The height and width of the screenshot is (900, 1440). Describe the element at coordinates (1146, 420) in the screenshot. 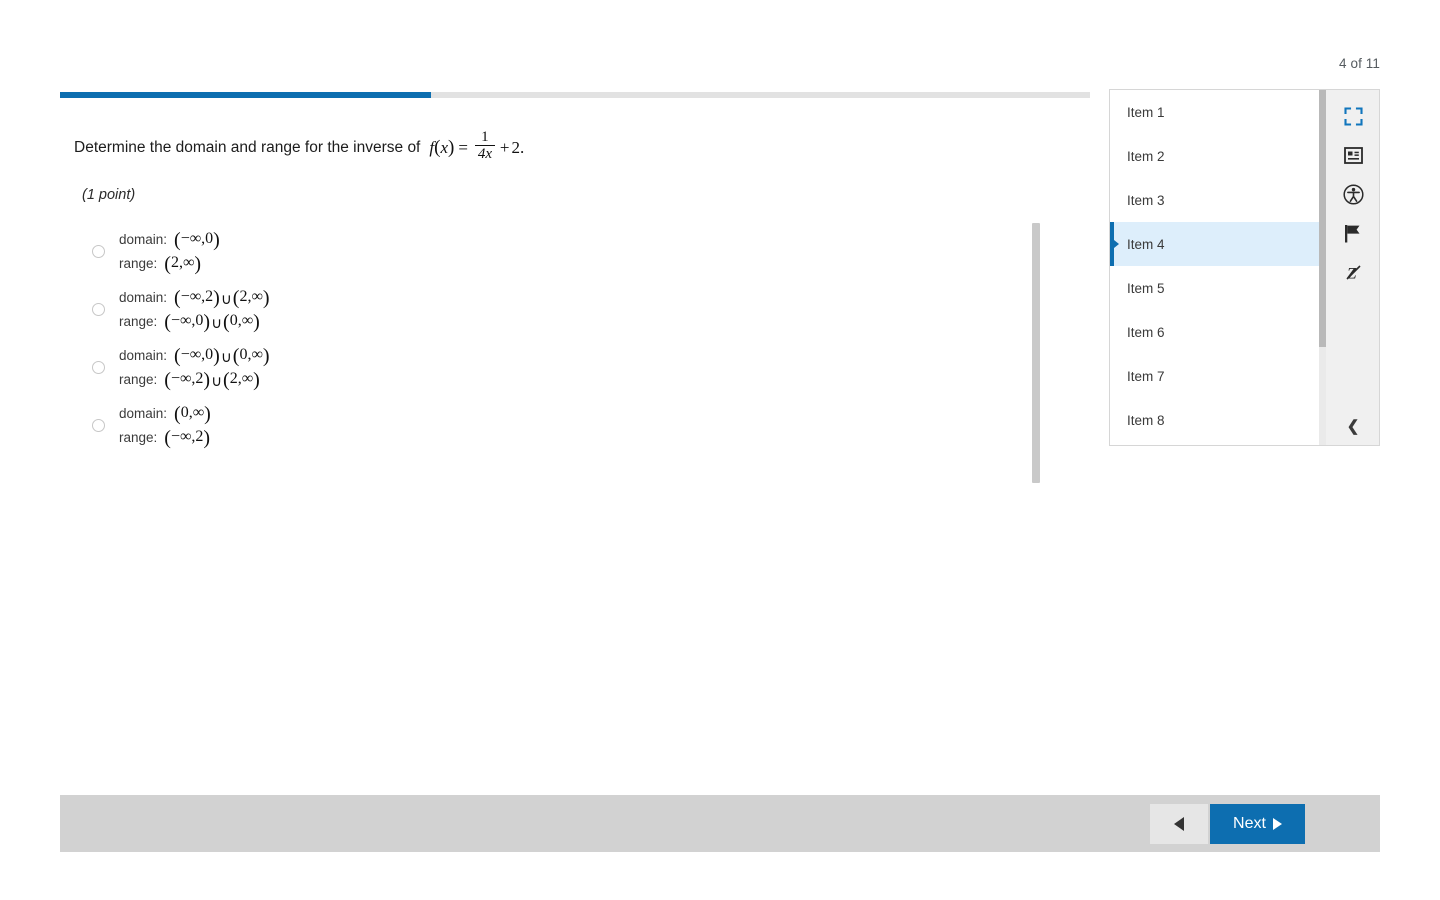

I see `item-nav-label: Item 8` at that location.